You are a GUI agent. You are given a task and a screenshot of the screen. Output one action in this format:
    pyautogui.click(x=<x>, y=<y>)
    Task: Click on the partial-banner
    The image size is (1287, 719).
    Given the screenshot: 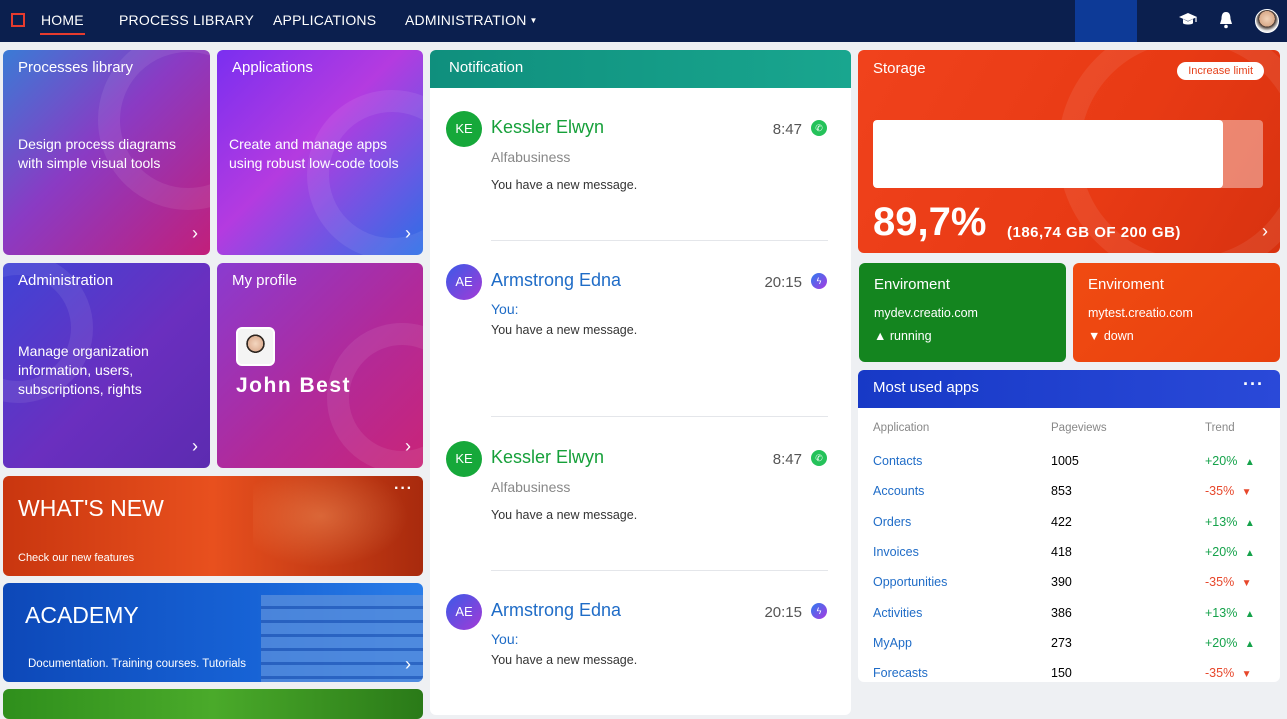 What is the action you would take?
    pyautogui.click(x=213, y=704)
    